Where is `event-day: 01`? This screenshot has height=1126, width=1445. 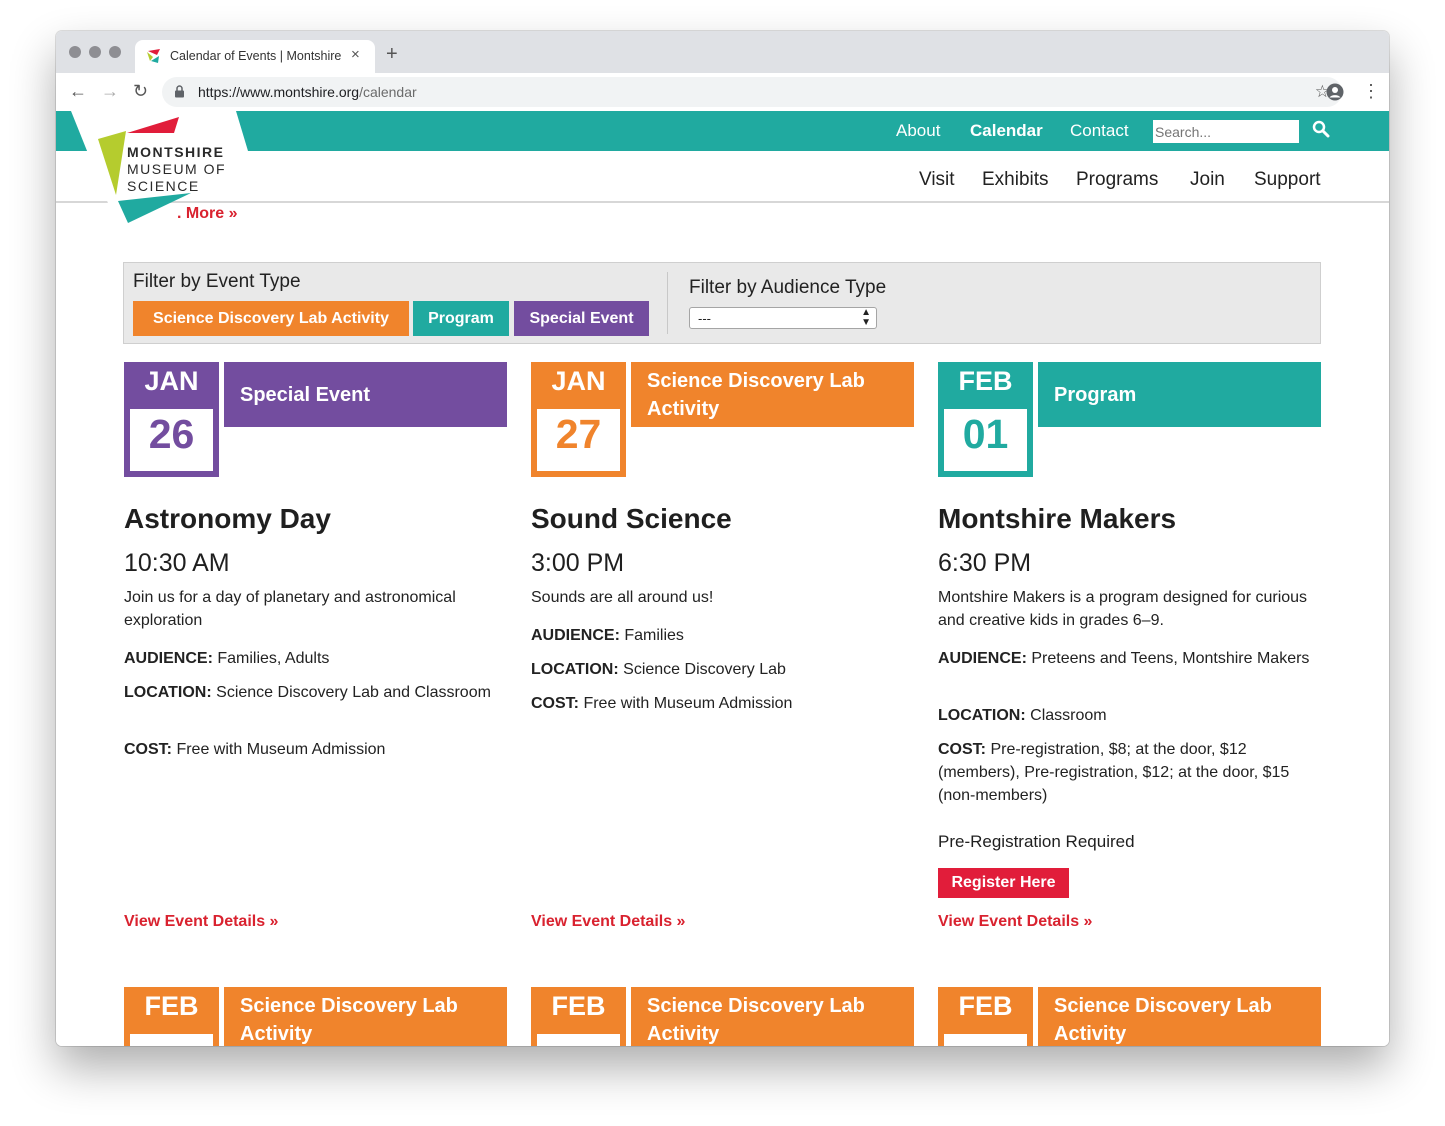 event-day: 01 is located at coordinates (985, 434).